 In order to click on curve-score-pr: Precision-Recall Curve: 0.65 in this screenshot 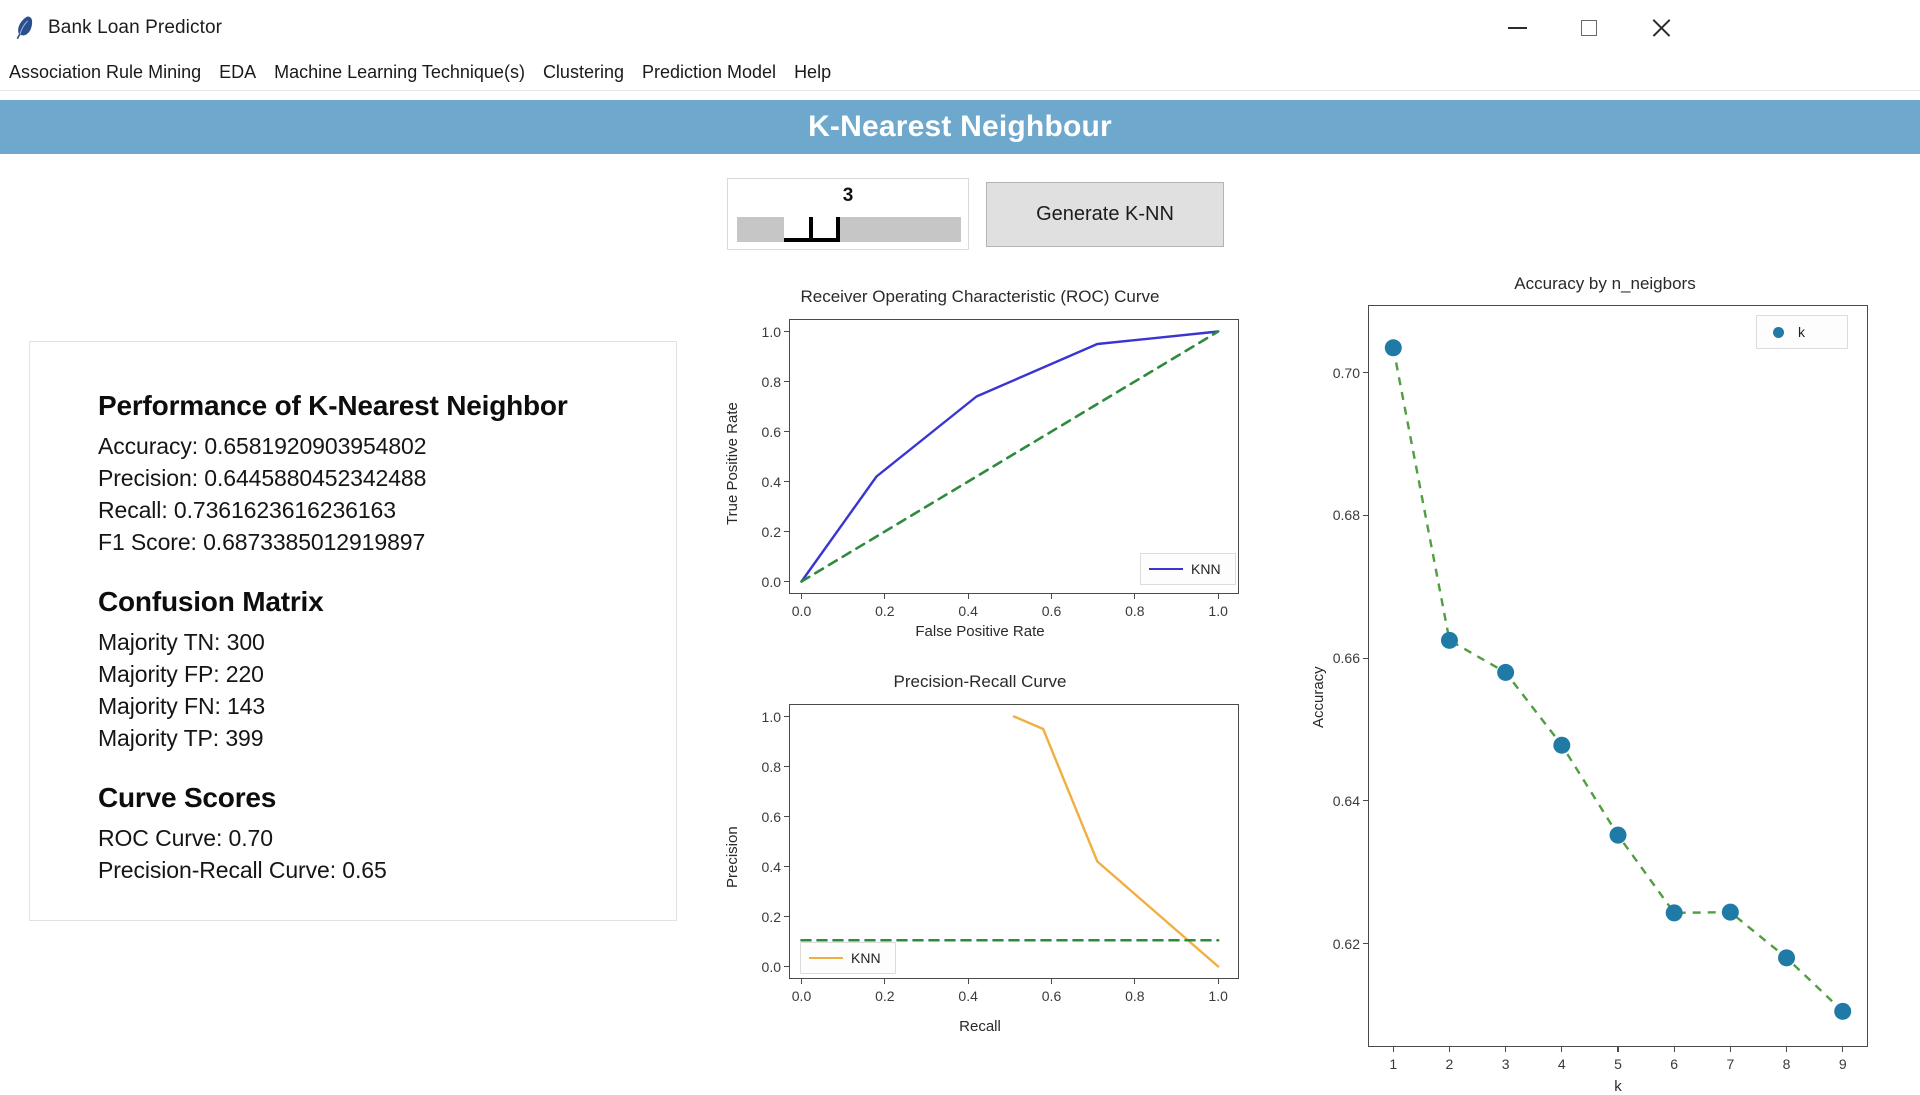, I will do `click(242, 870)`.